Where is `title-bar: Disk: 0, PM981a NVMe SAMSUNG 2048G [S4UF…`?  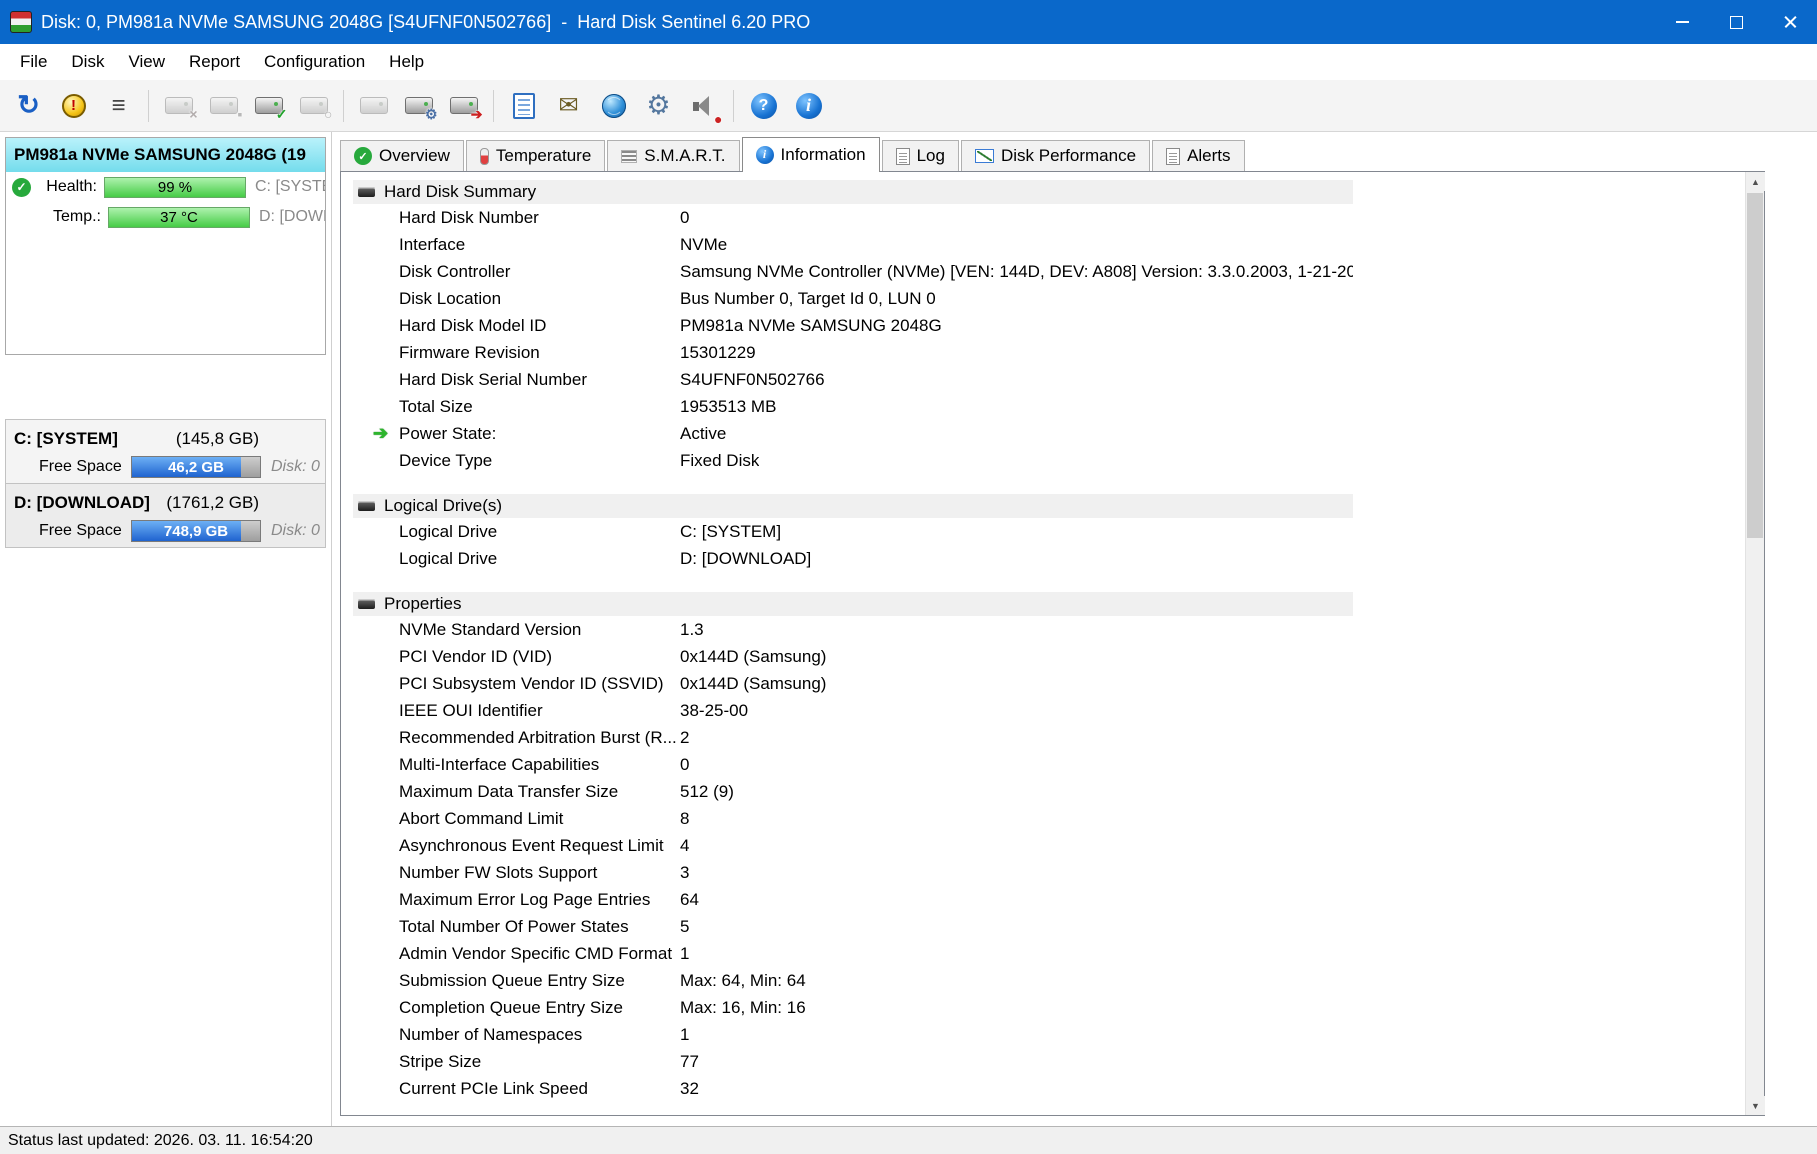
title-bar: Disk: 0, PM981a NVMe SAMSUNG 2048G [S4UF… is located at coordinates (908, 22).